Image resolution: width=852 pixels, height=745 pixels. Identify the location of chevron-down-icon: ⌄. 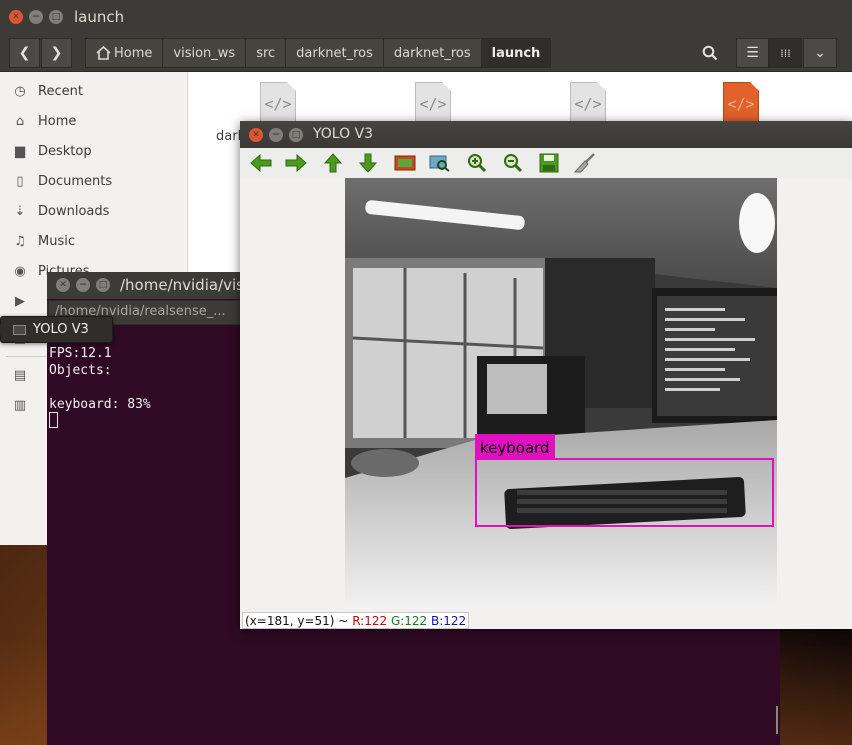
(820, 53).